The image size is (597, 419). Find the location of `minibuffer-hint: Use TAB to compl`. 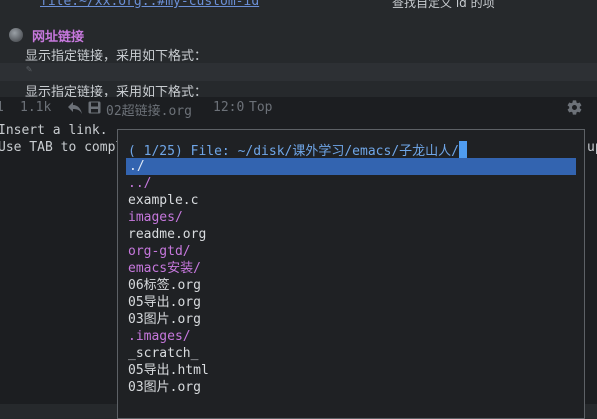

minibuffer-hint: Use TAB to compl is located at coordinates (62, 147).